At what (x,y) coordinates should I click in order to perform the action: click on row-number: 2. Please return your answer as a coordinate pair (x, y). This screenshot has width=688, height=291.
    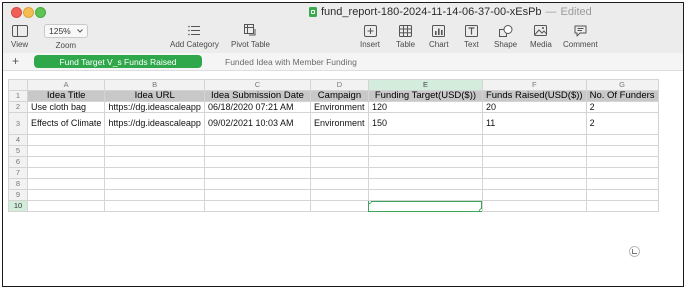
    Looking at the image, I should click on (18, 107).